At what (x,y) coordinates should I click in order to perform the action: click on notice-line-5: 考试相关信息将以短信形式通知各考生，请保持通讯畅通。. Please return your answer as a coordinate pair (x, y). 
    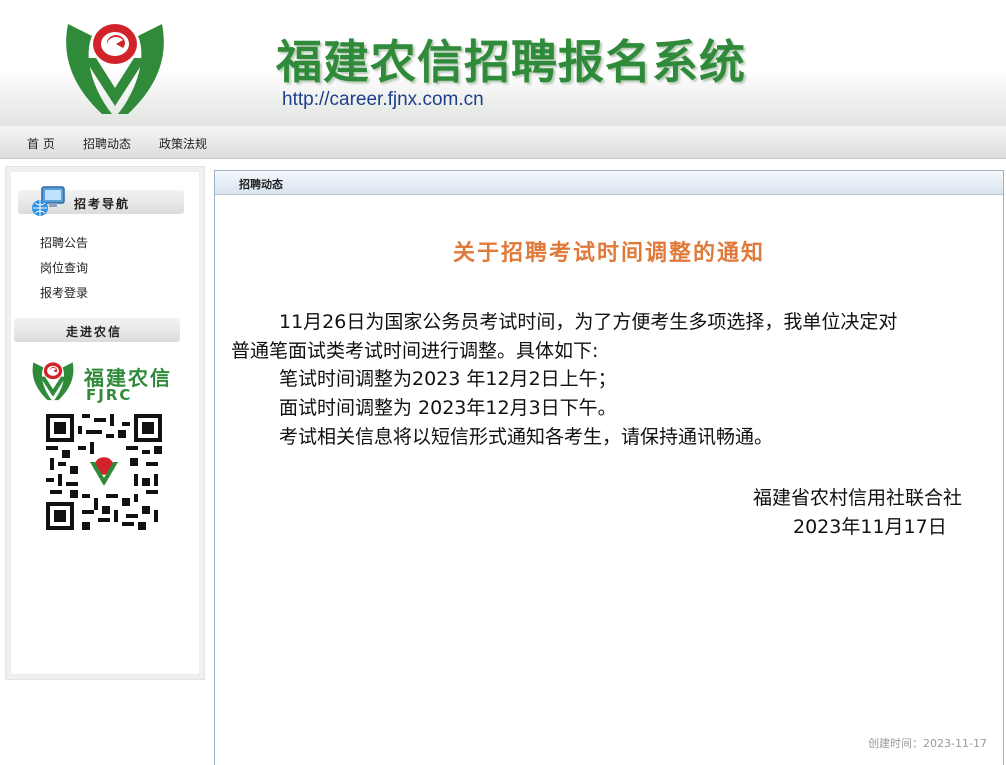
    Looking at the image, I should click on (526, 437).